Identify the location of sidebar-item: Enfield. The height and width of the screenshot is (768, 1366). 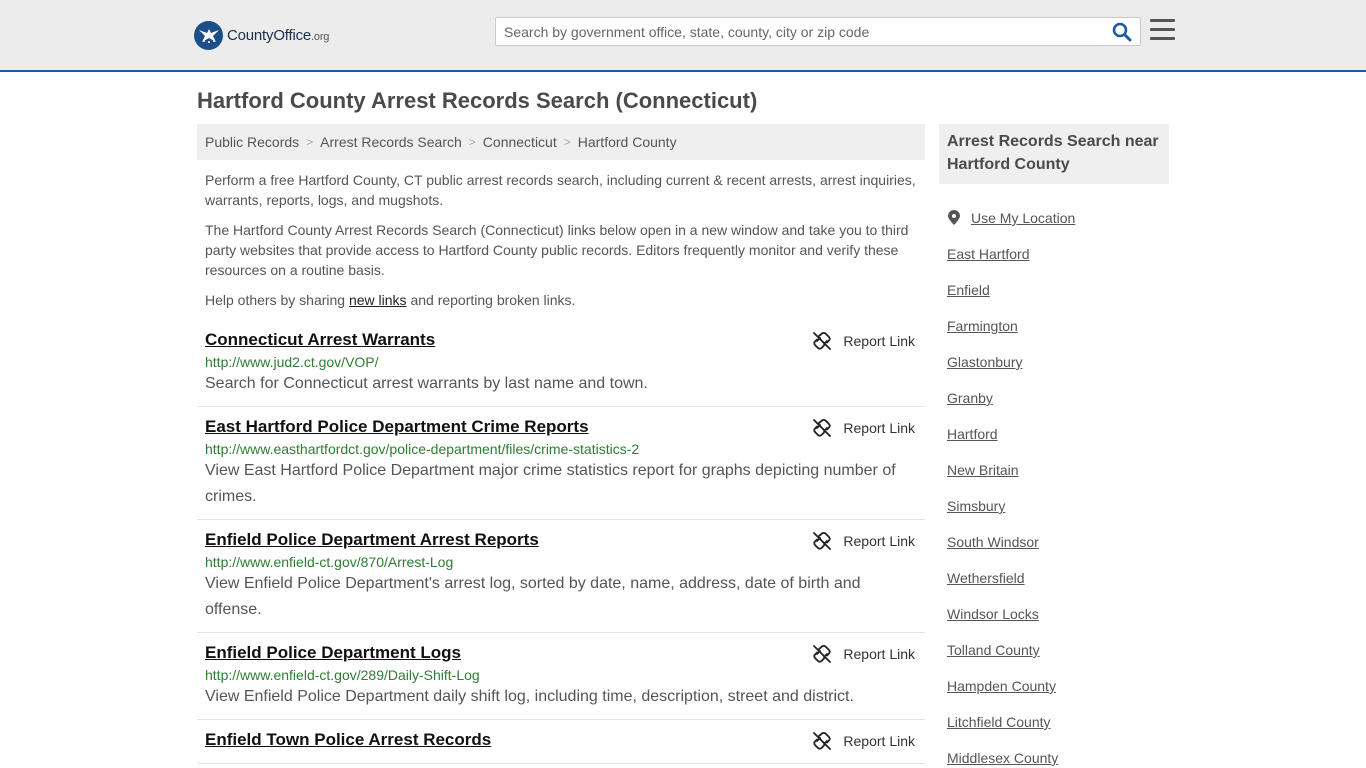
(1058, 290).